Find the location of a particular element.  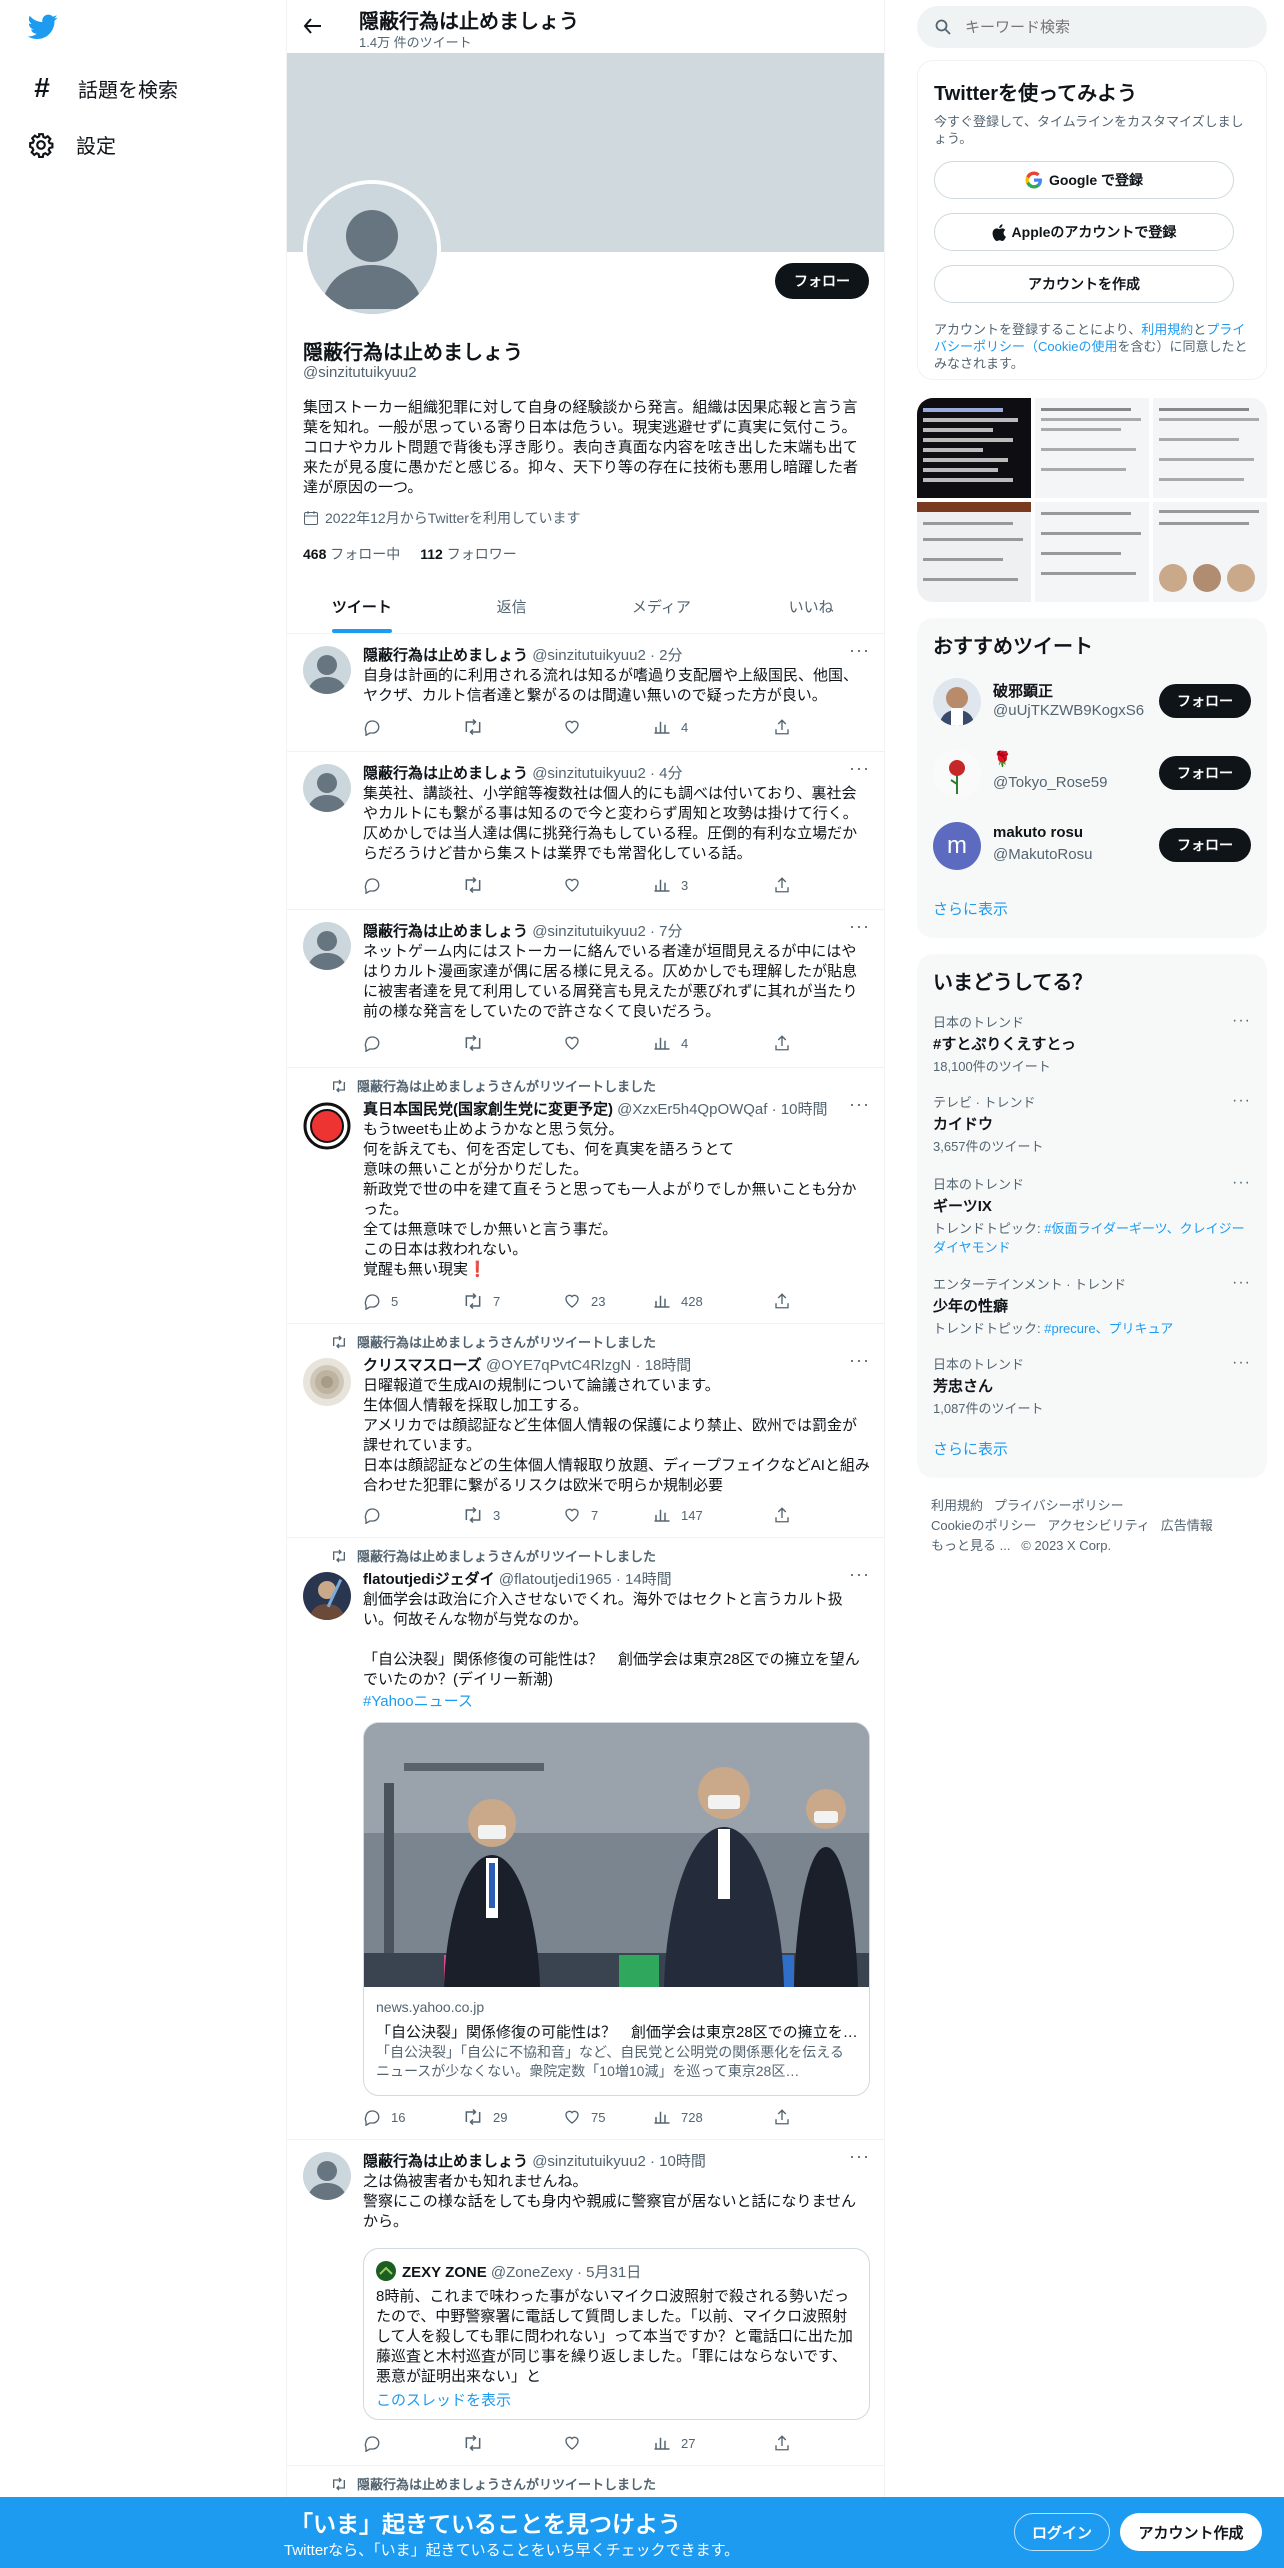

retweet-button: 3 is located at coordinates (481, 1515).